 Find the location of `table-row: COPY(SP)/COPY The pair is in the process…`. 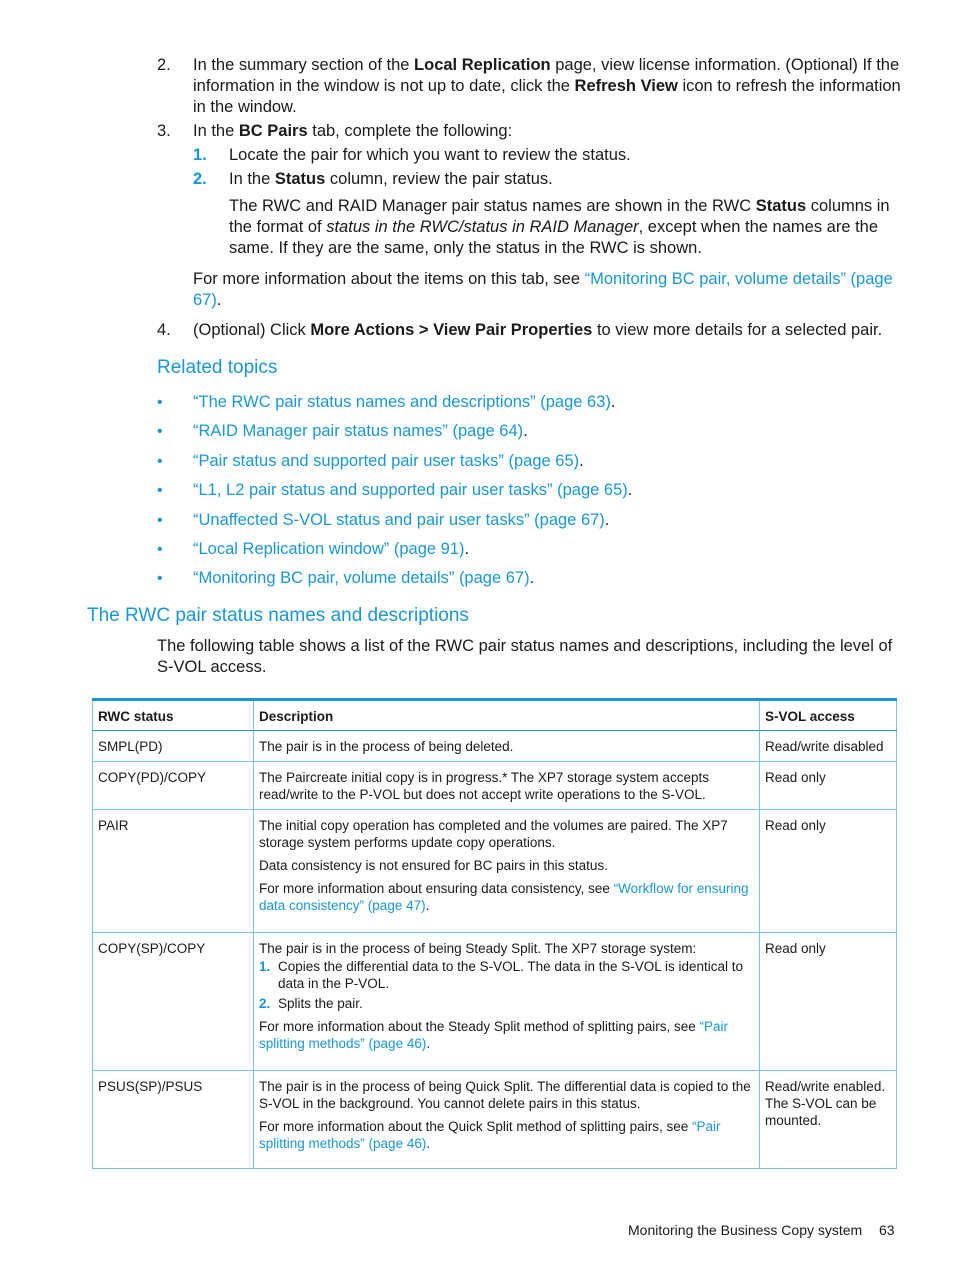

table-row: COPY(SP)/COPY The pair is in the process… is located at coordinates (494, 1001).